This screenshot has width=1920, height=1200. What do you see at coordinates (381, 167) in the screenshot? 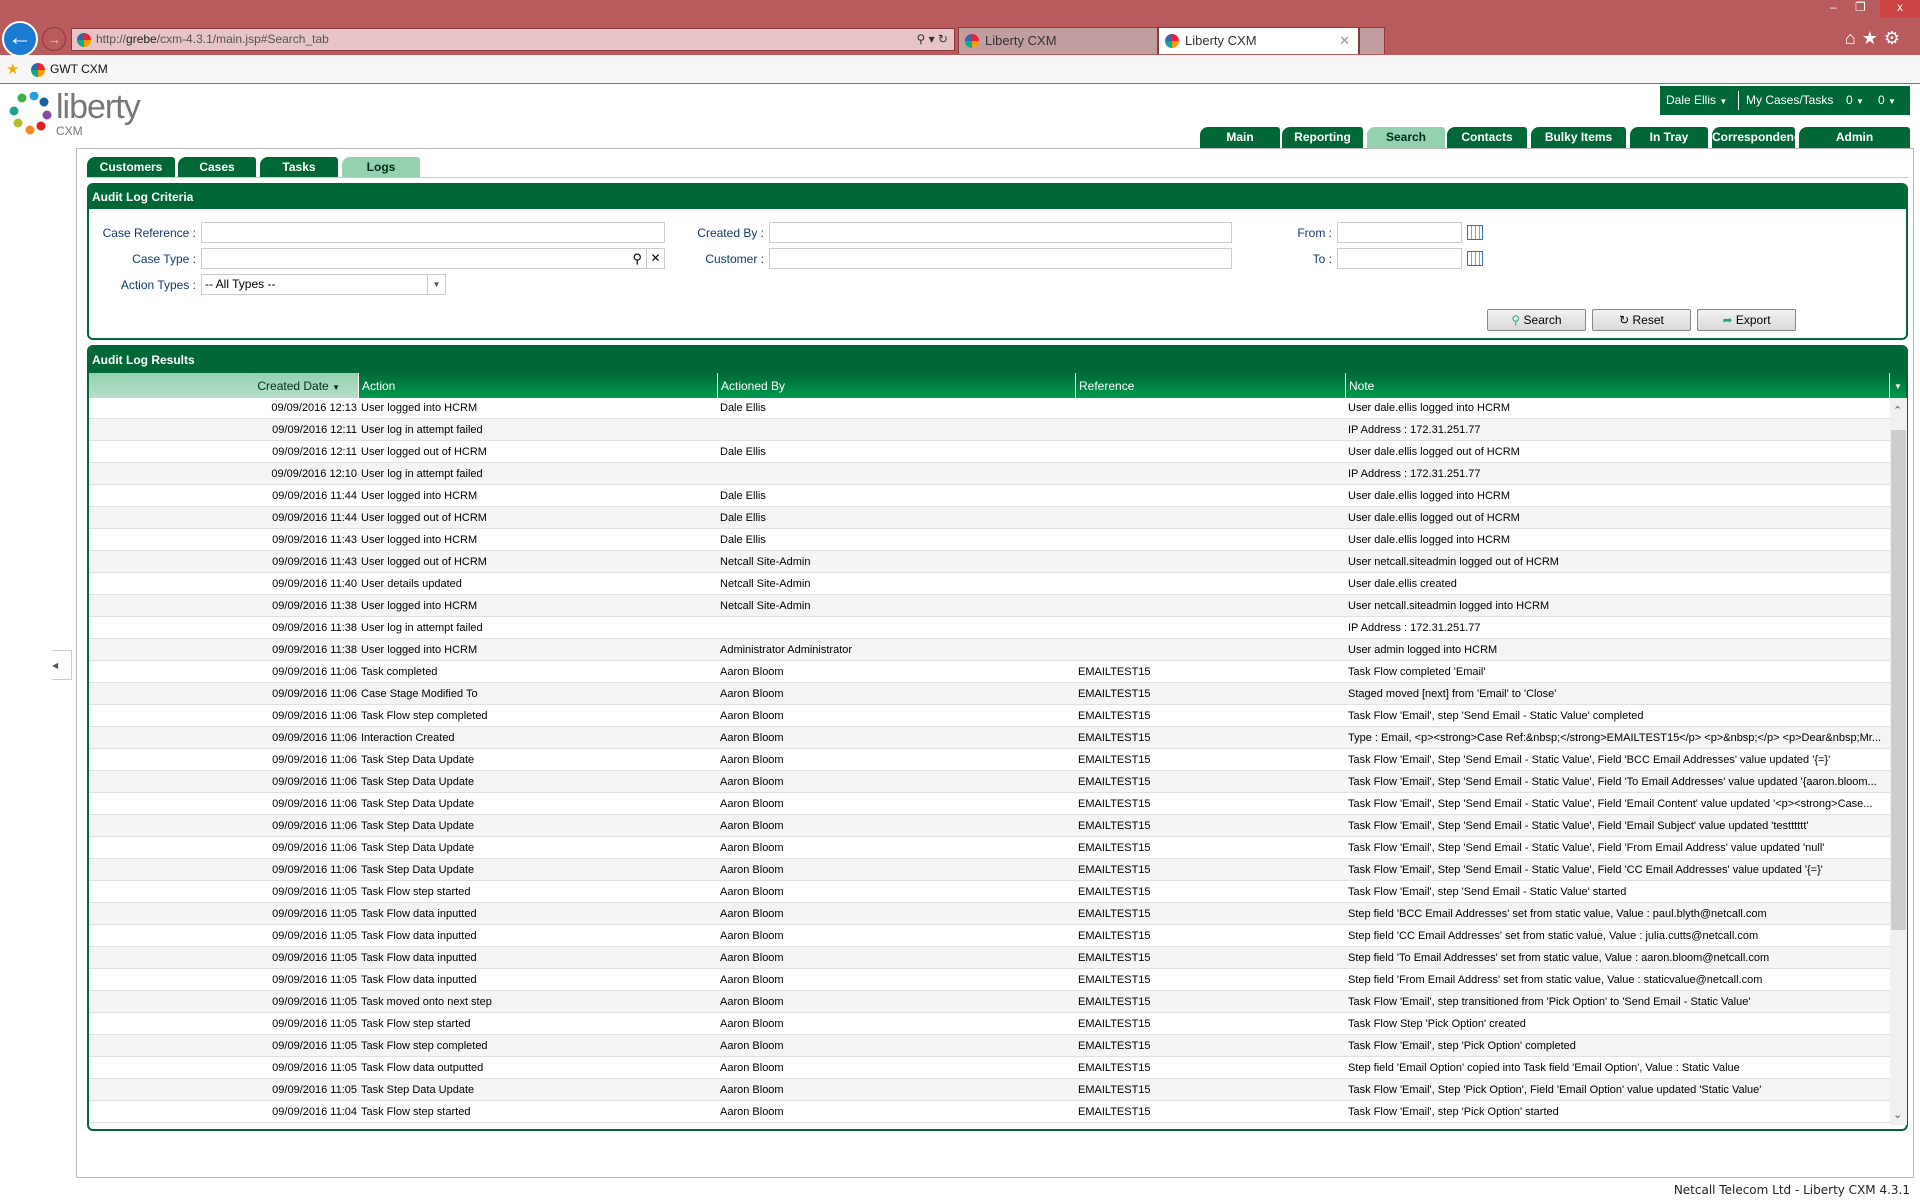
I see `subtab-logs: Logs` at bounding box center [381, 167].